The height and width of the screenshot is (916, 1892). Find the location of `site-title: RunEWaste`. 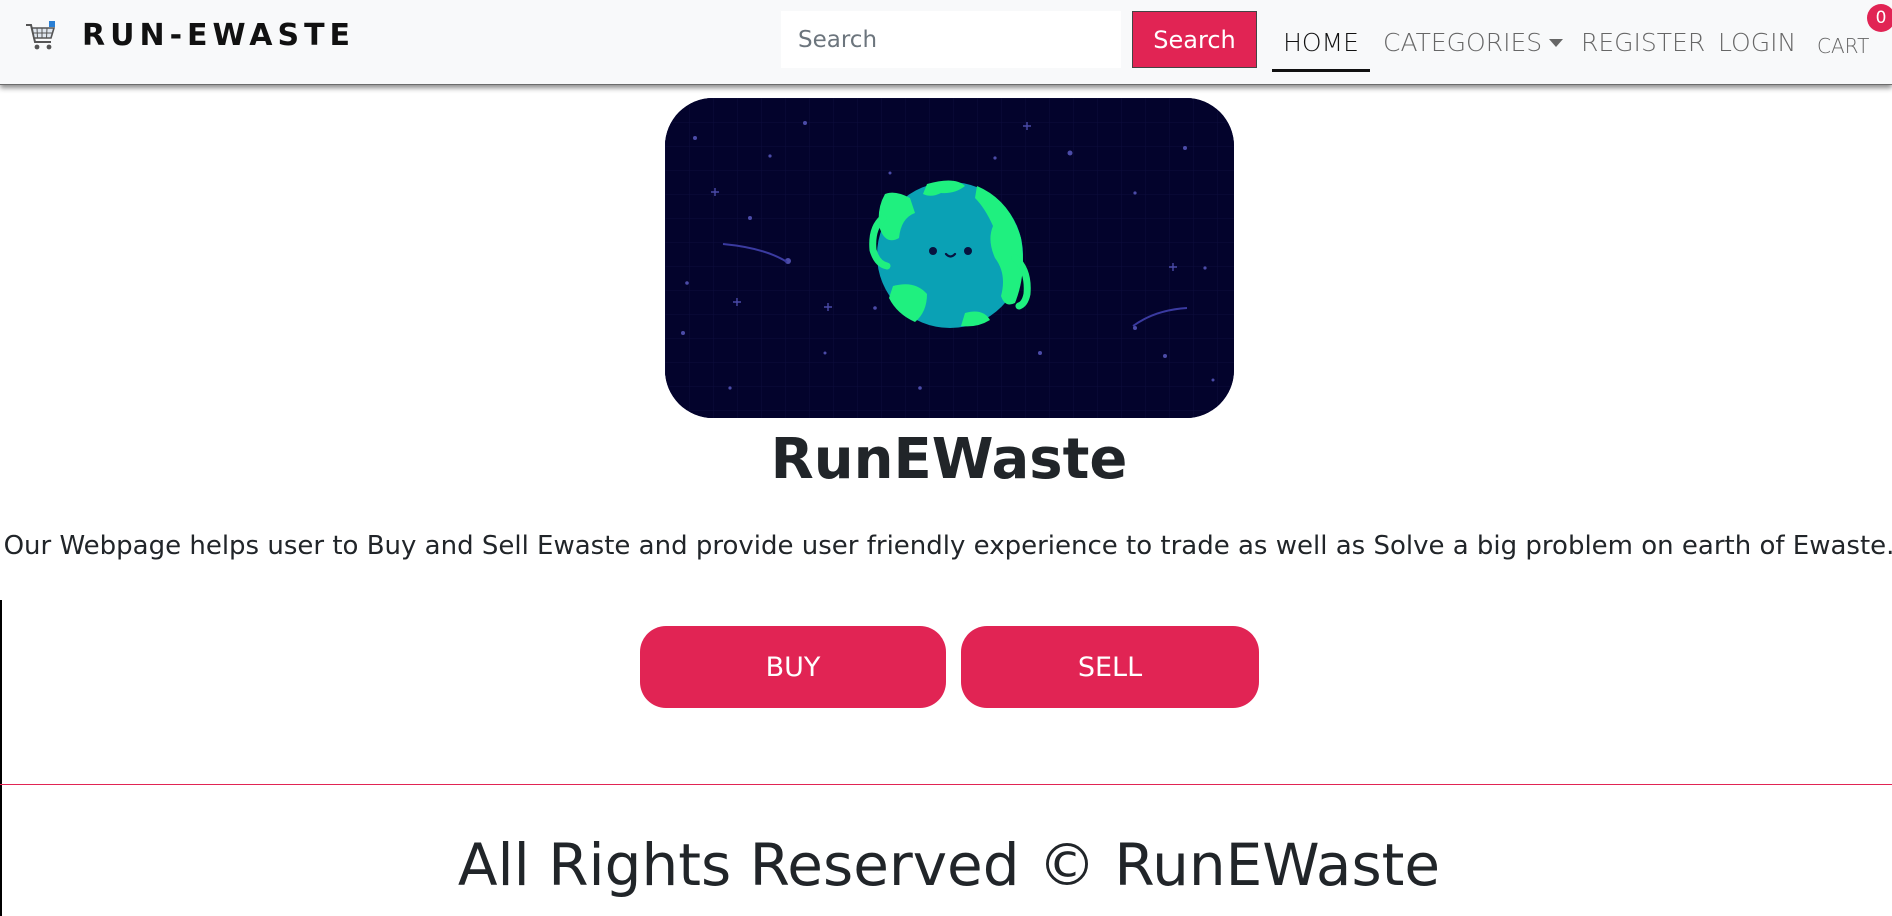

site-title: RunEWaste is located at coordinates (949, 459).